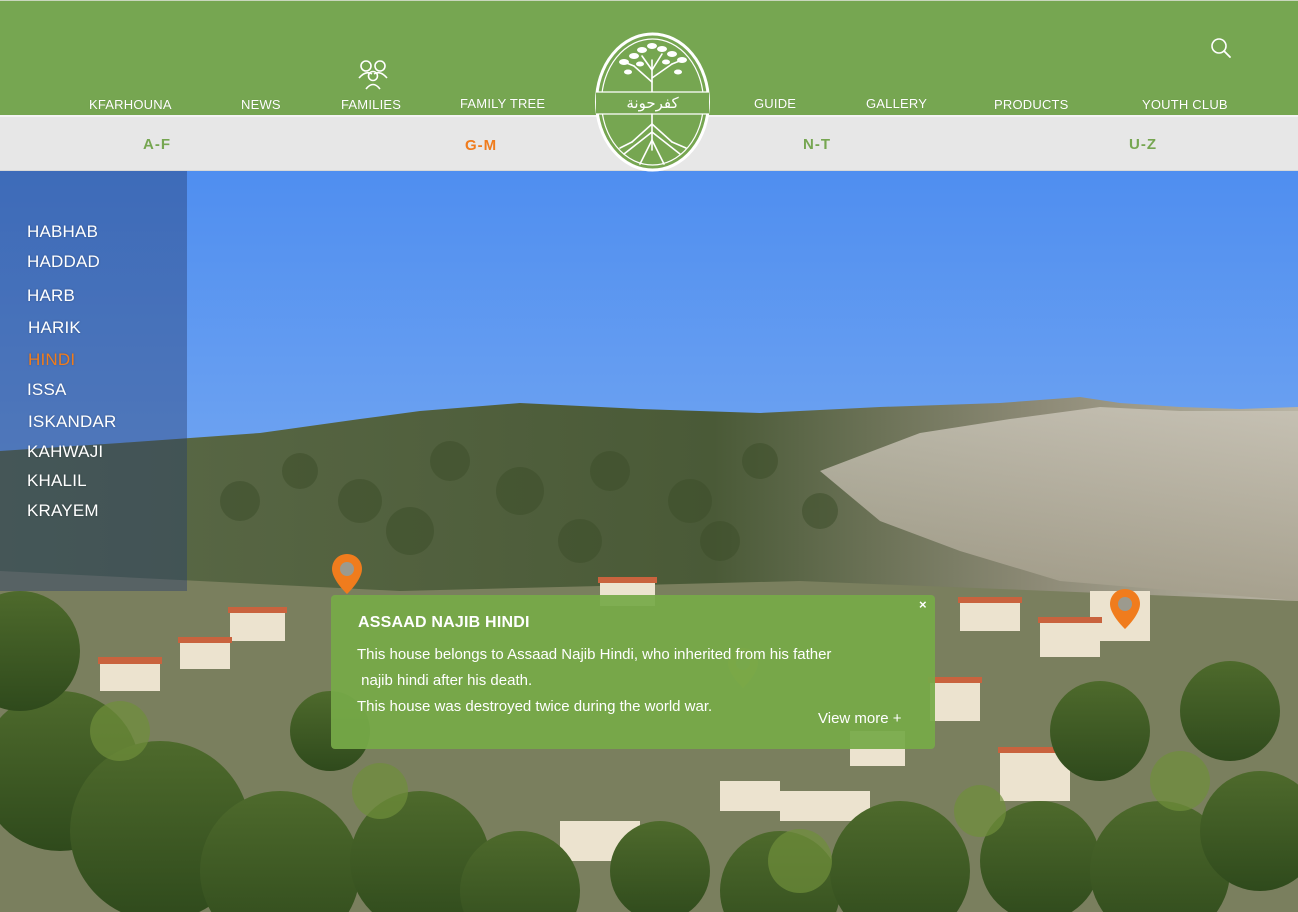 The width and height of the screenshot is (1298, 912). What do you see at coordinates (860, 718) in the screenshot?
I see `view-more-link: View more +` at bounding box center [860, 718].